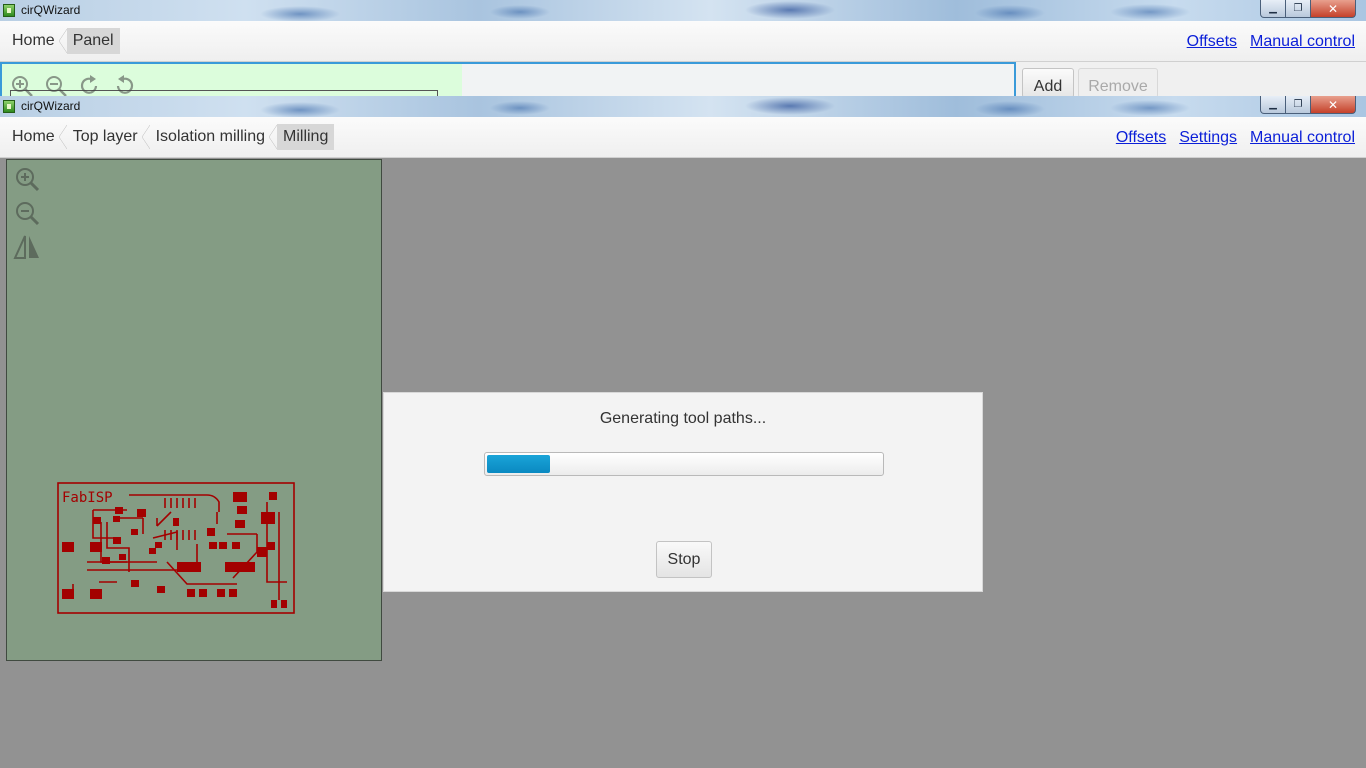 This screenshot has width=1366, height=768. I want to click on preview-toolbar, so click(27, 213).